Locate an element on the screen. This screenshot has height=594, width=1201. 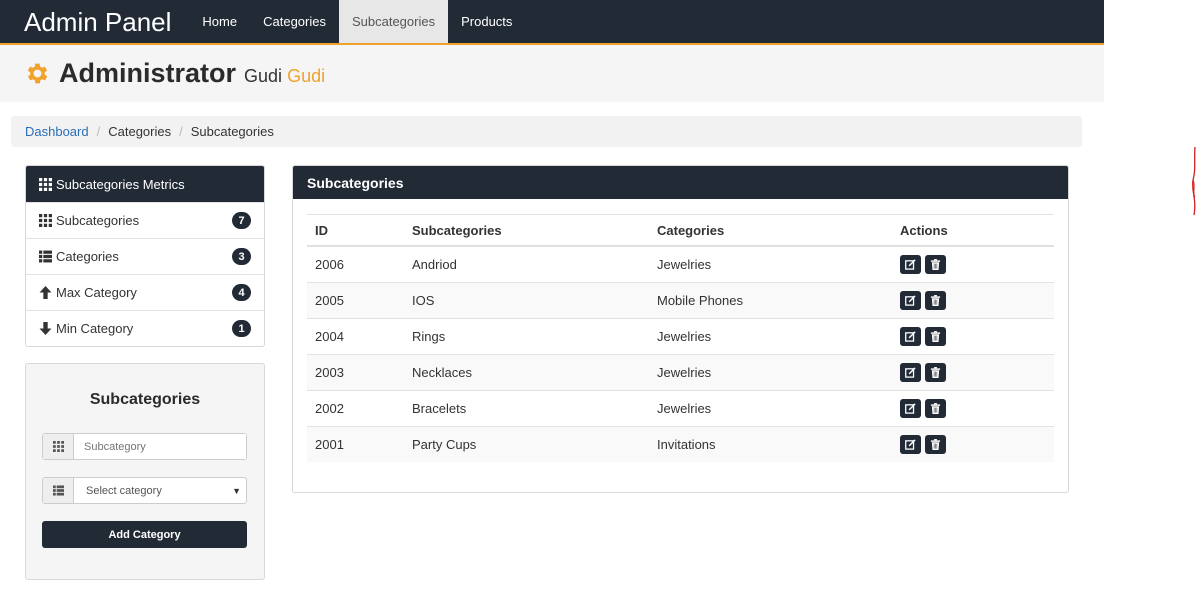
table-row: 2003 Necklaces Jewelries is located at coordinates (680, 372).